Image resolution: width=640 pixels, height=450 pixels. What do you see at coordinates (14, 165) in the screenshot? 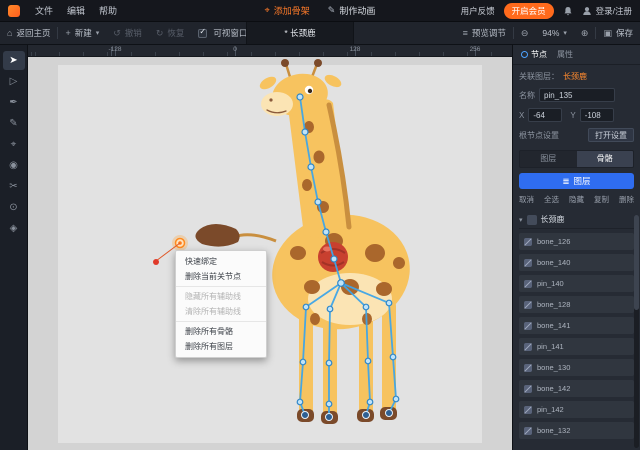
I see `tool-pin: ◉` at bounding box center [14, 165].